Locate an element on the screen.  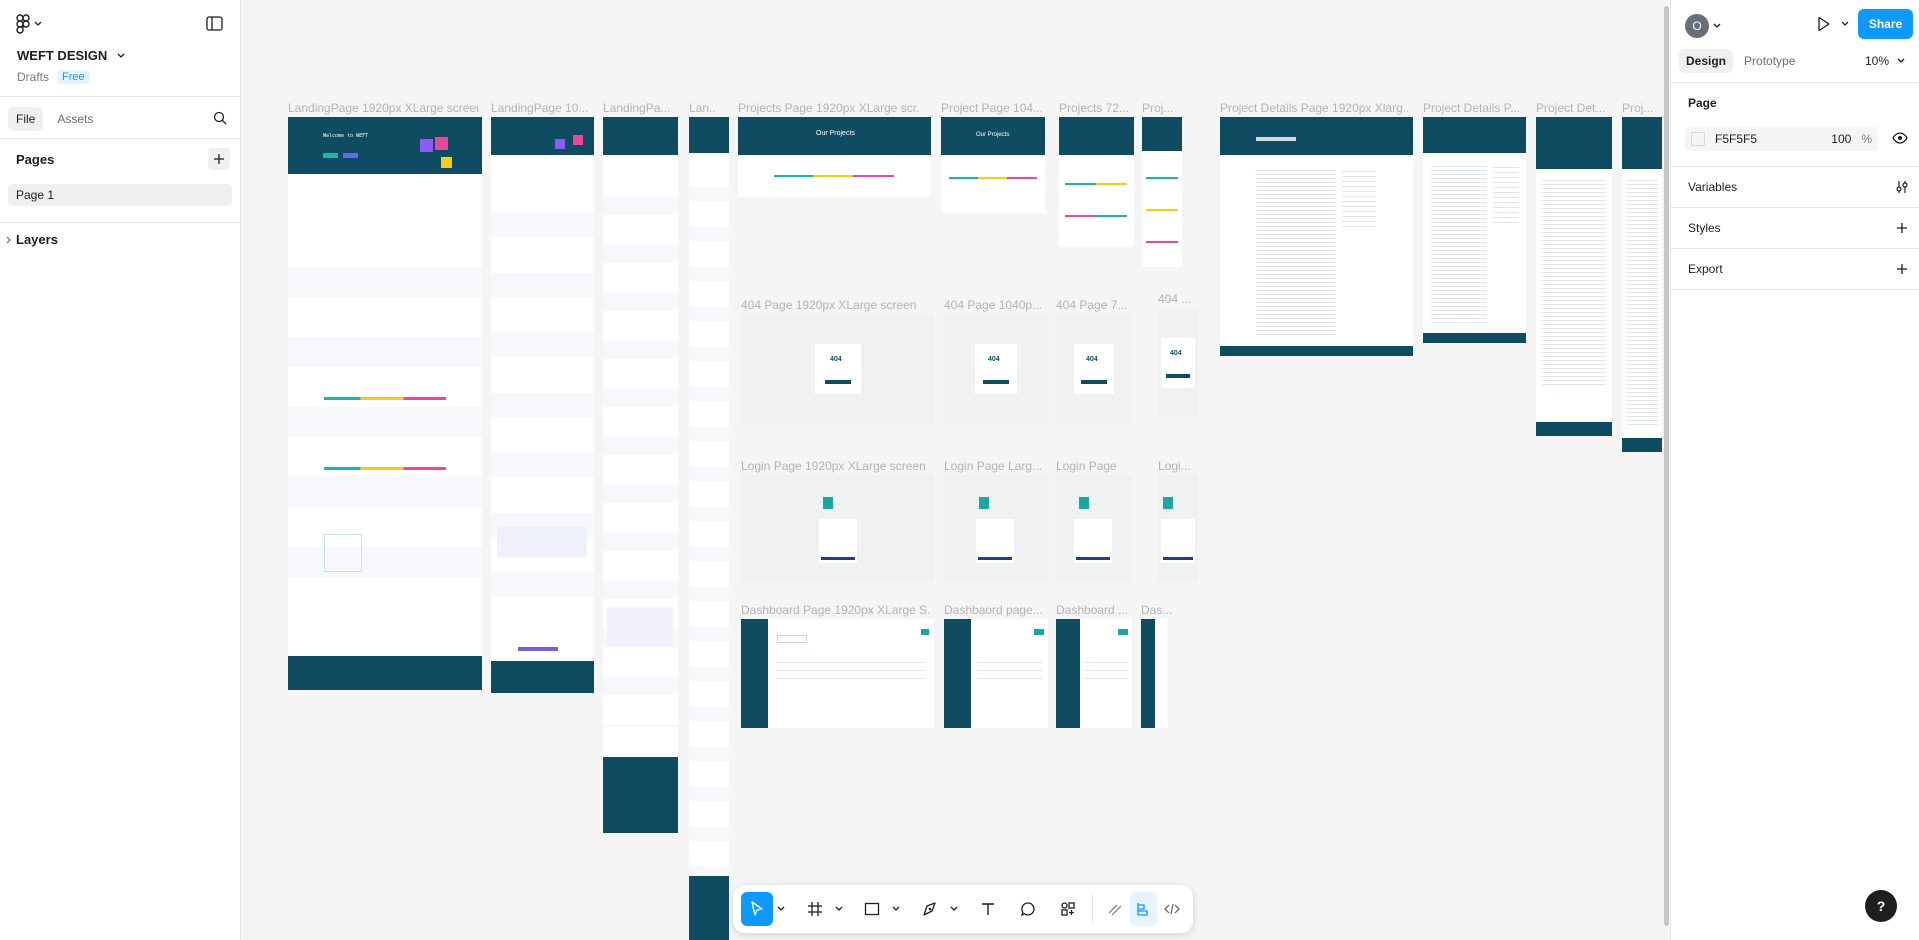
frame-label-login: Login Page is located at coordinates (1094, 466).